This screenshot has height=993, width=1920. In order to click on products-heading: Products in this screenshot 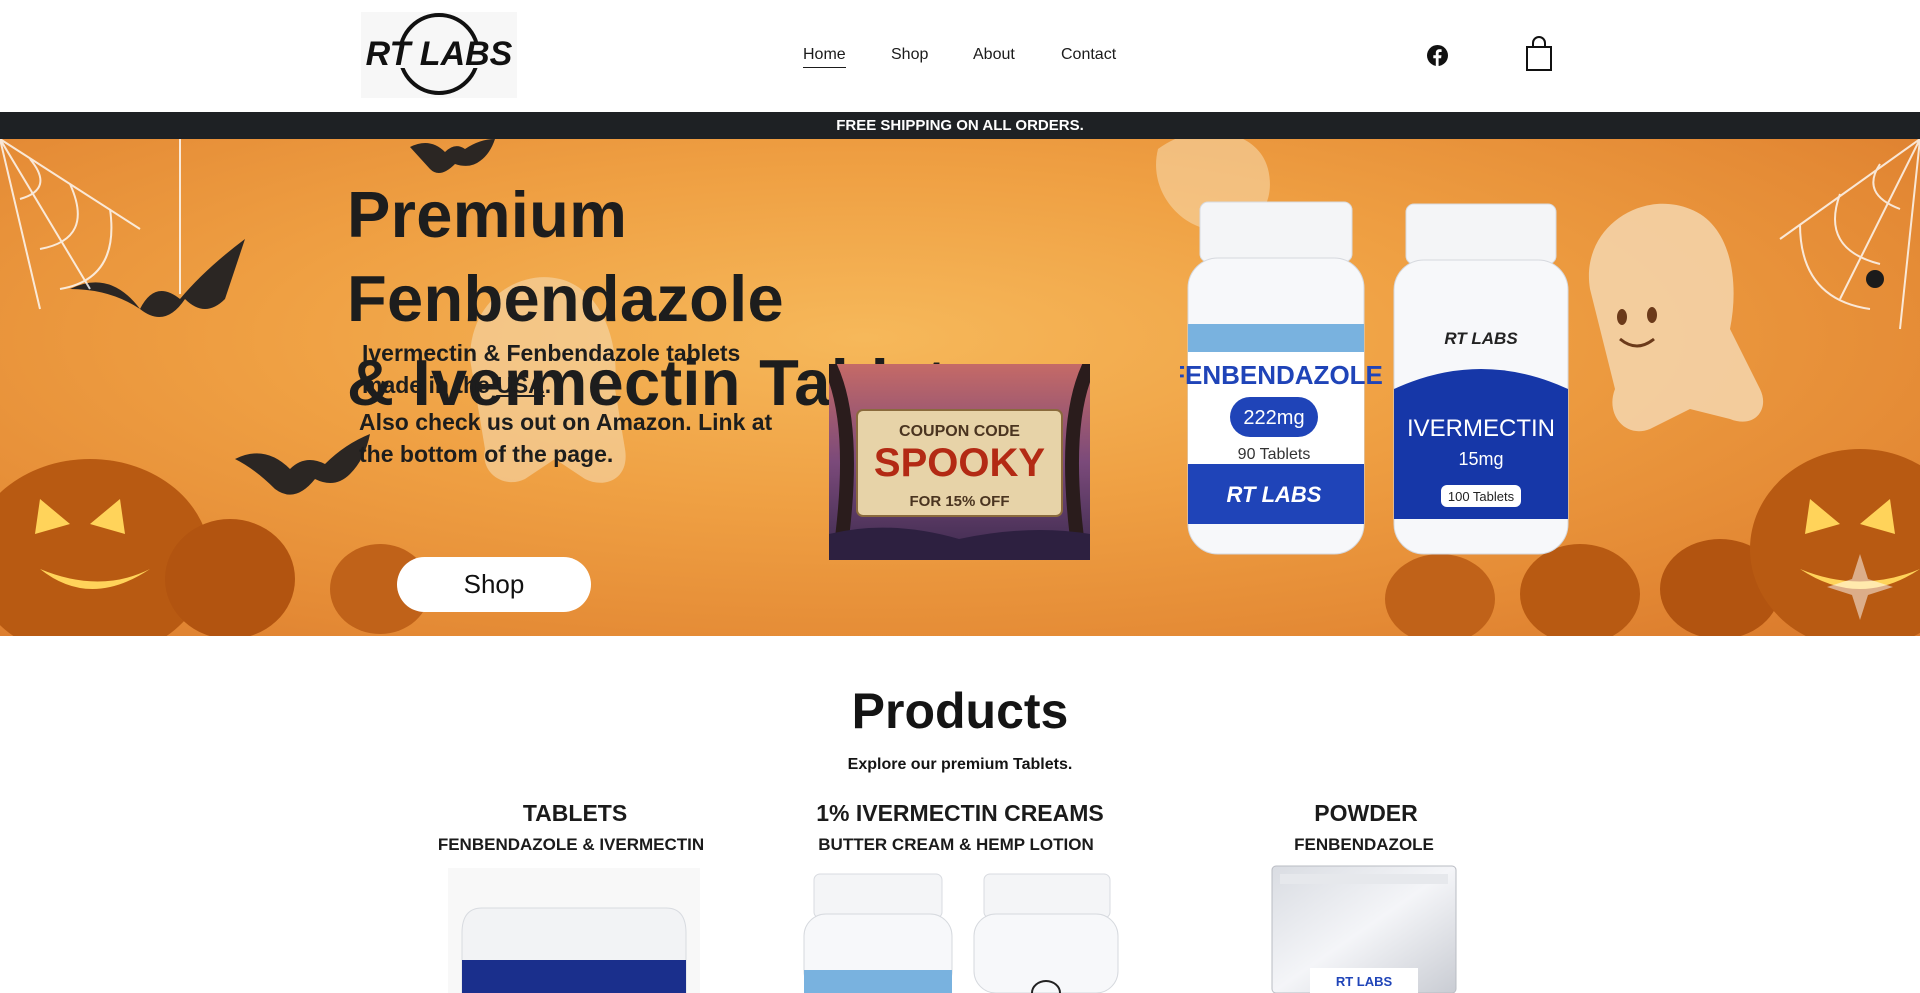, I will do `click(960, 711)`.